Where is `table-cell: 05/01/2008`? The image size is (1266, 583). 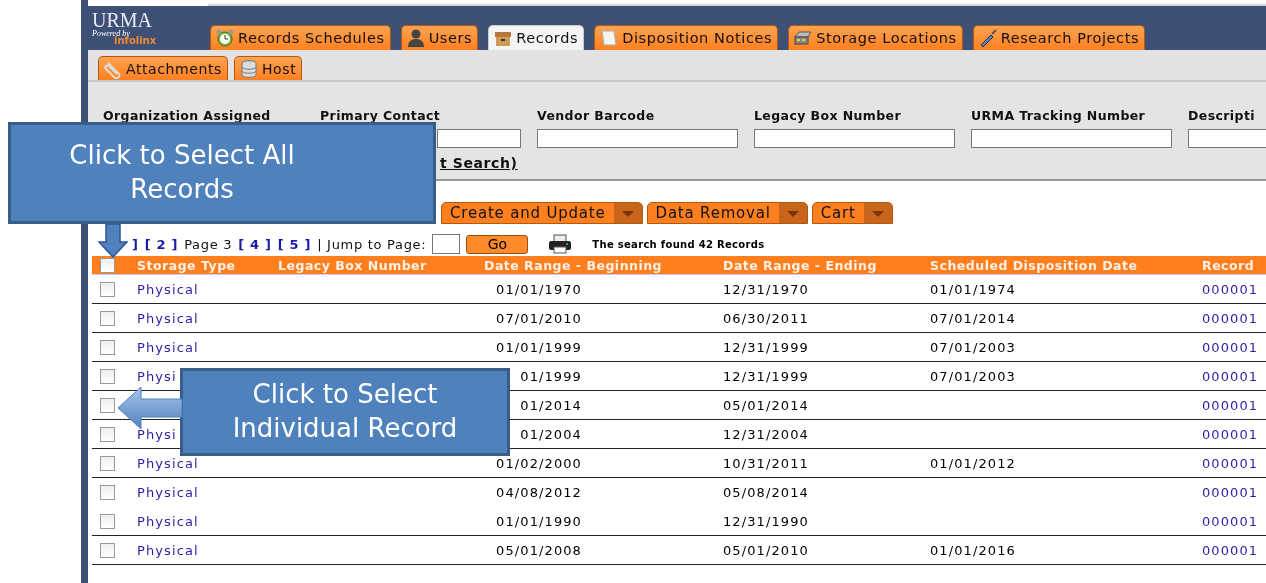 table-cell: 05/01/2008 is located at coordinates (539, 550).